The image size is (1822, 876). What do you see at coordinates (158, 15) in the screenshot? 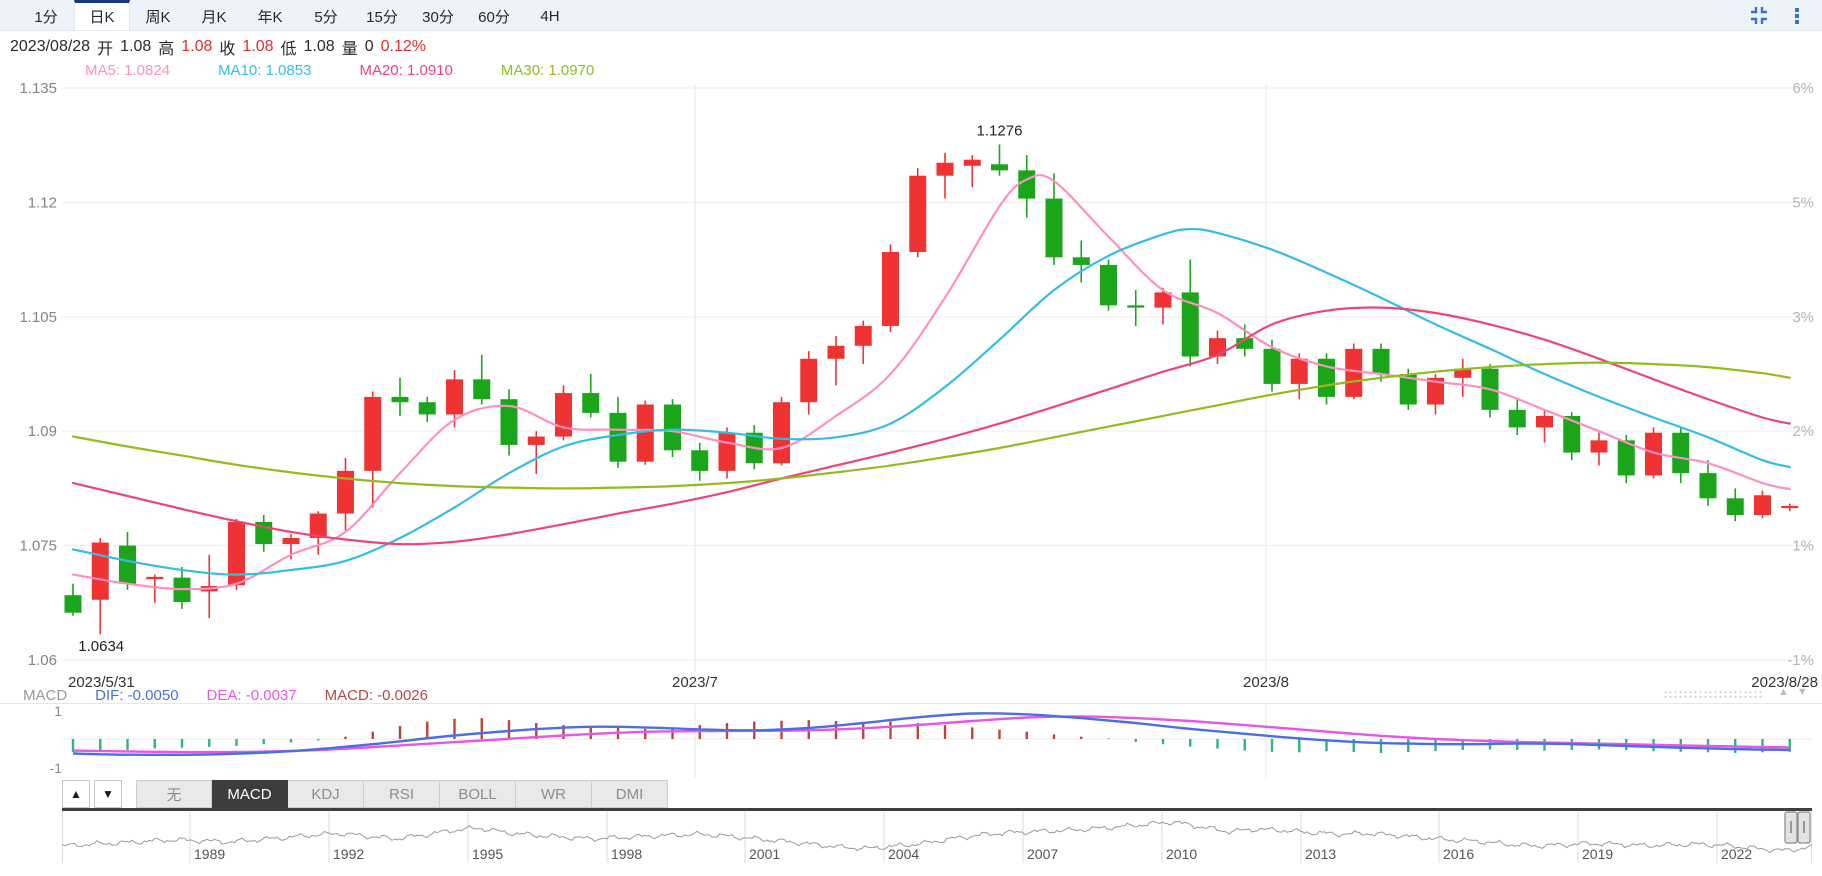
I see `period-tab-周K: 周K` at bounding box center [158, 15].